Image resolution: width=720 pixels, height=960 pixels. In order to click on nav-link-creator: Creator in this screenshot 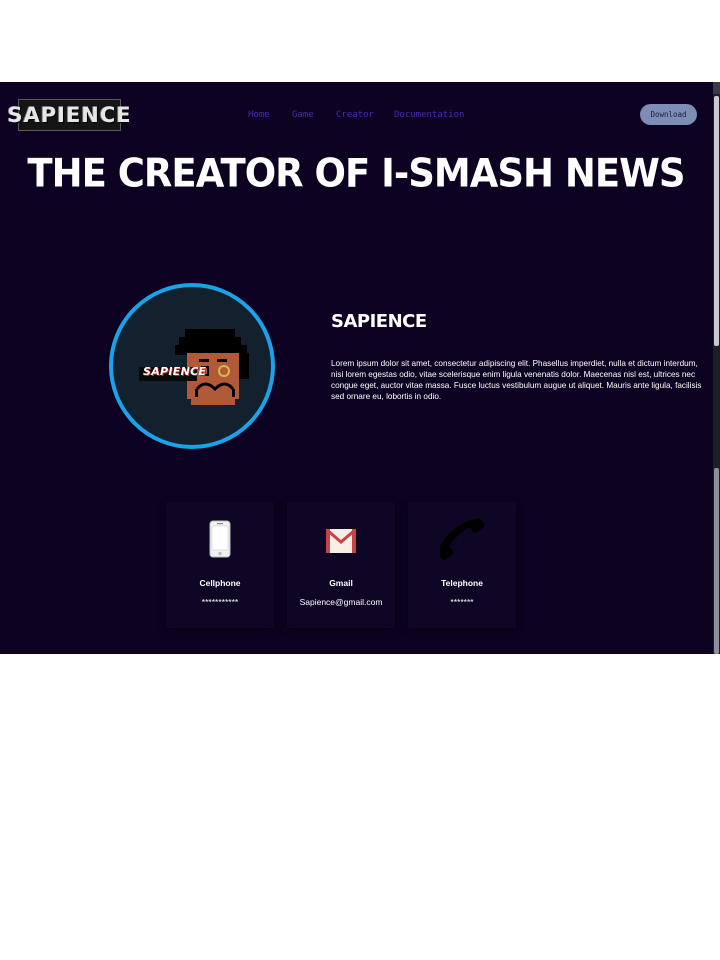, I will do `click(355, 115)`.